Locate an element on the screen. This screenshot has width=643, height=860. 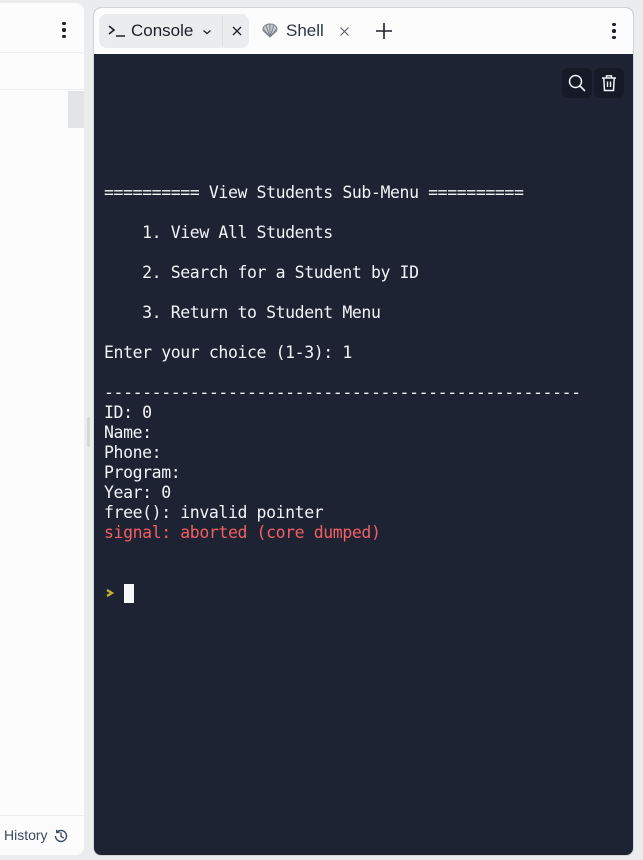
terminal-line: Program: is located at coordinates (142, 472).